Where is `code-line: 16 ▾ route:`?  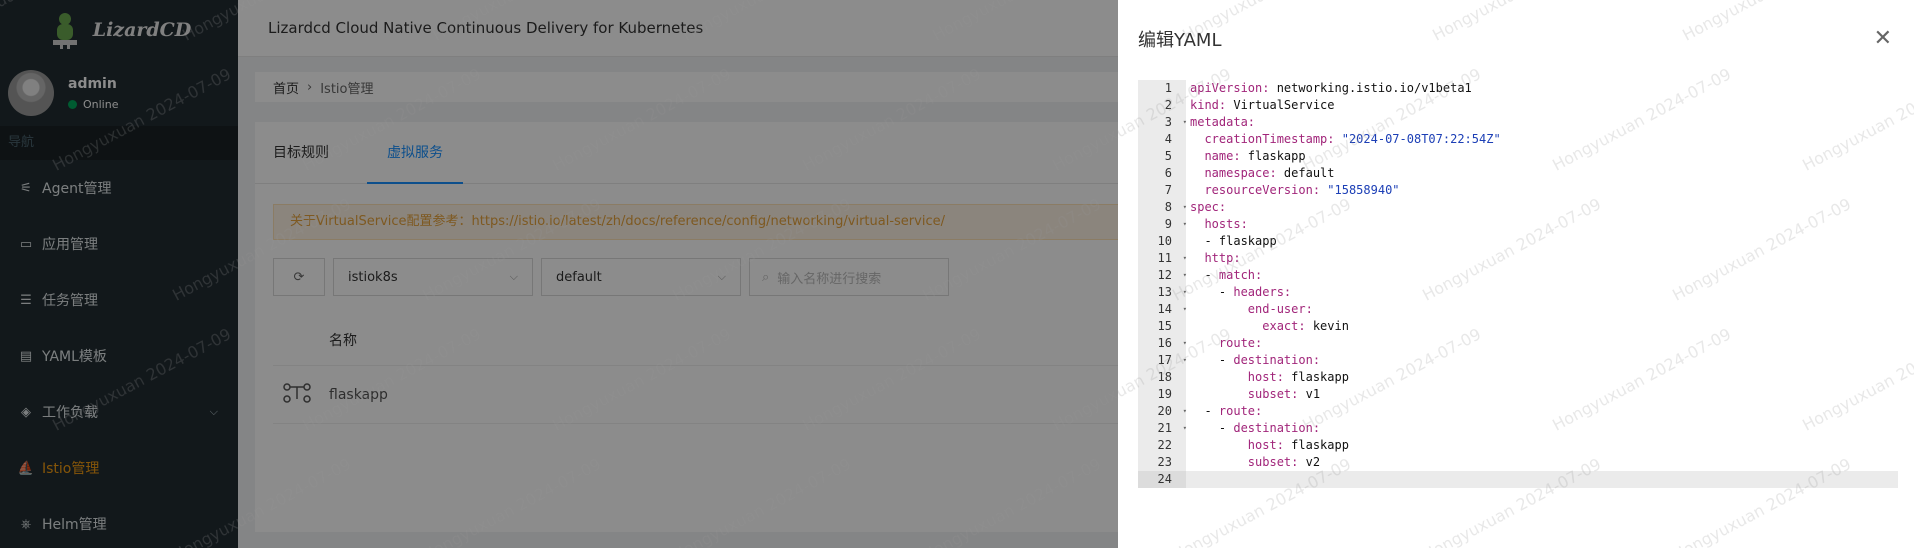
code-line: 16 ▾ route: is located at coordinates (1518, 343).